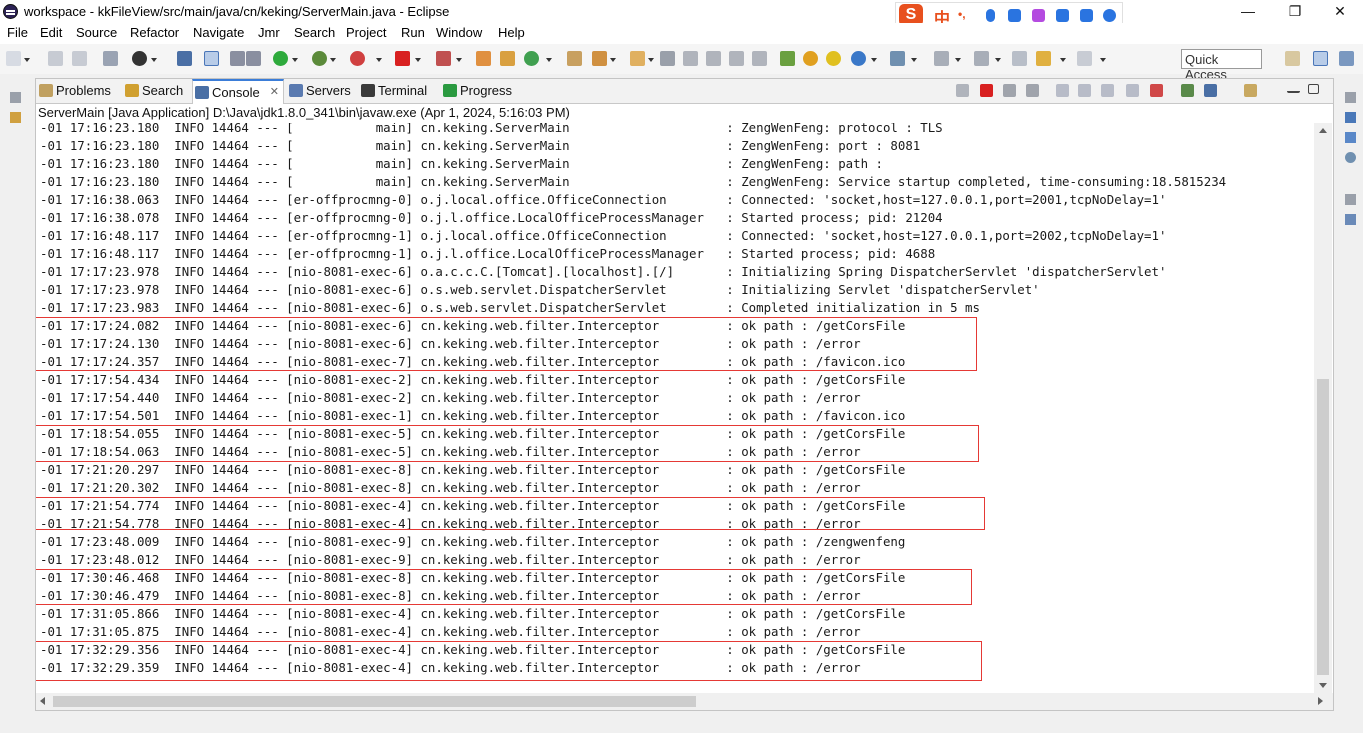 This screenshot has height=733, width=1363. Describe the element at coordinates (483, 58) in the screenshot. I see `new-java-project-icon` at that location.